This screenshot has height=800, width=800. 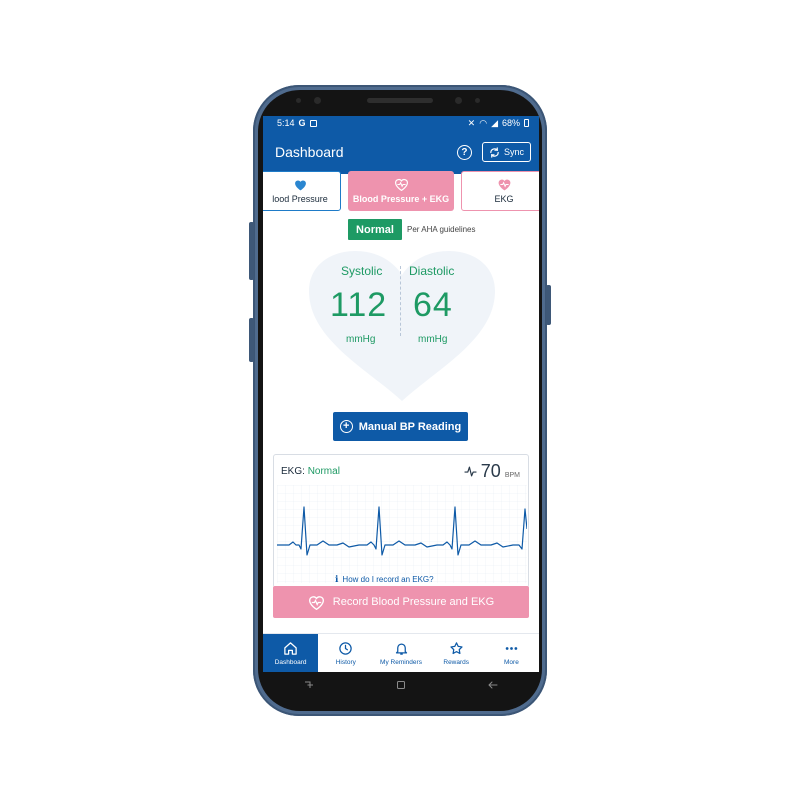 I want to click on tab-blood-pressure: lood Pressure, so click(x=302, y=191).